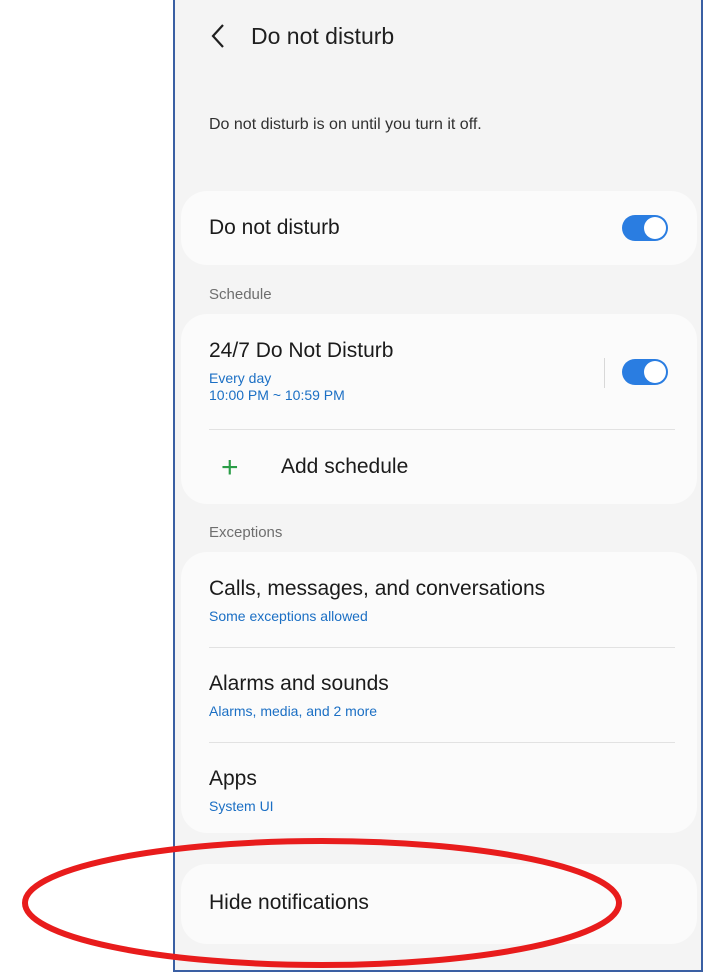  Describe the element at coordinates (241, 806) in the screenshot. I see `exception-subtitle: System UI` at that location.